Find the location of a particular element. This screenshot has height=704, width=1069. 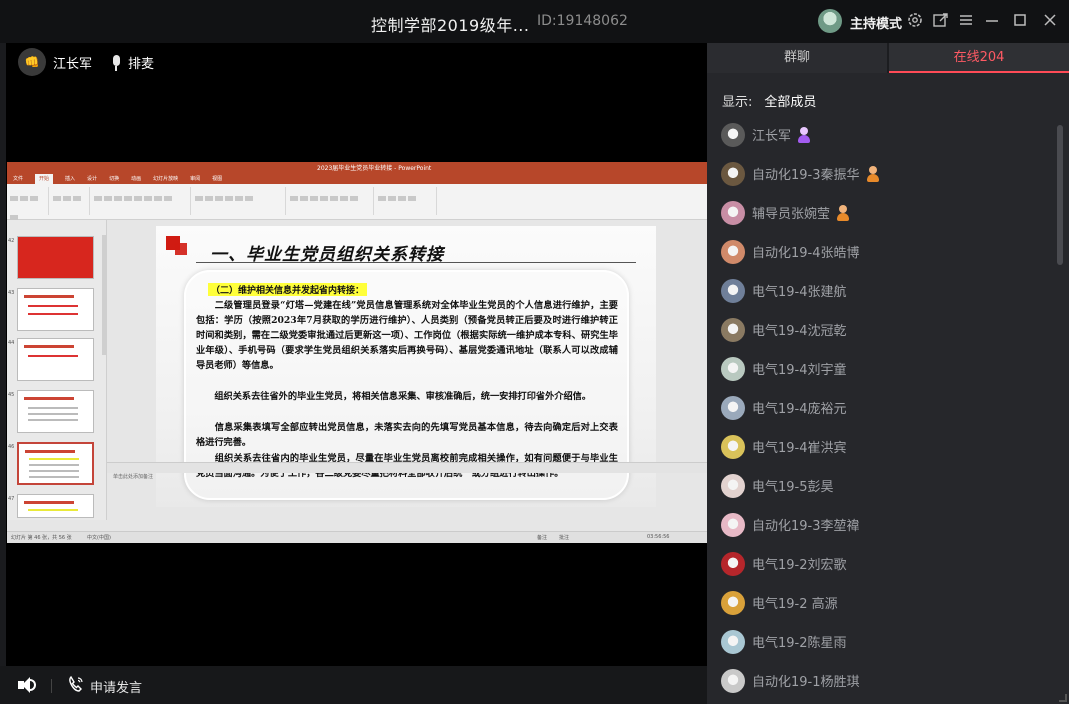

member-name: 电气19-4张建航 is located at coordinates (799, 292).